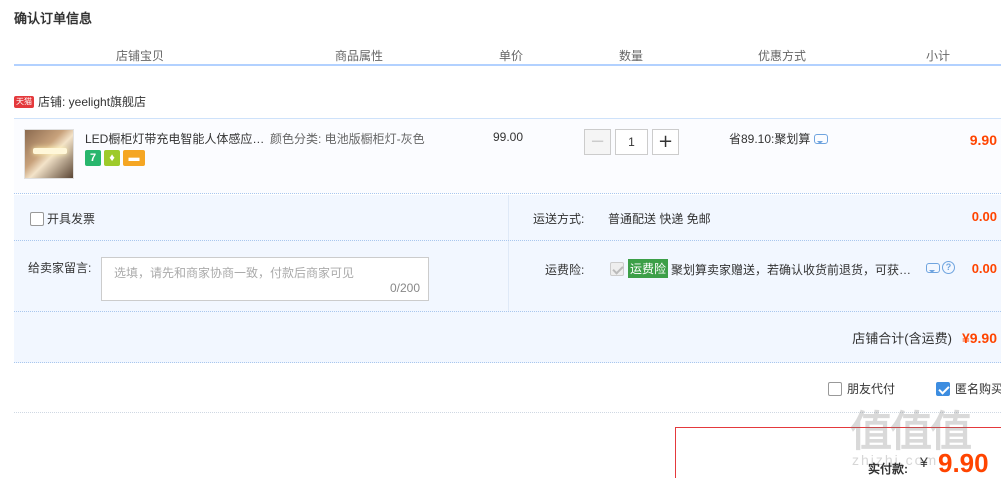  I want to click on shipping-label: 运送方式:, so click(559, 219).